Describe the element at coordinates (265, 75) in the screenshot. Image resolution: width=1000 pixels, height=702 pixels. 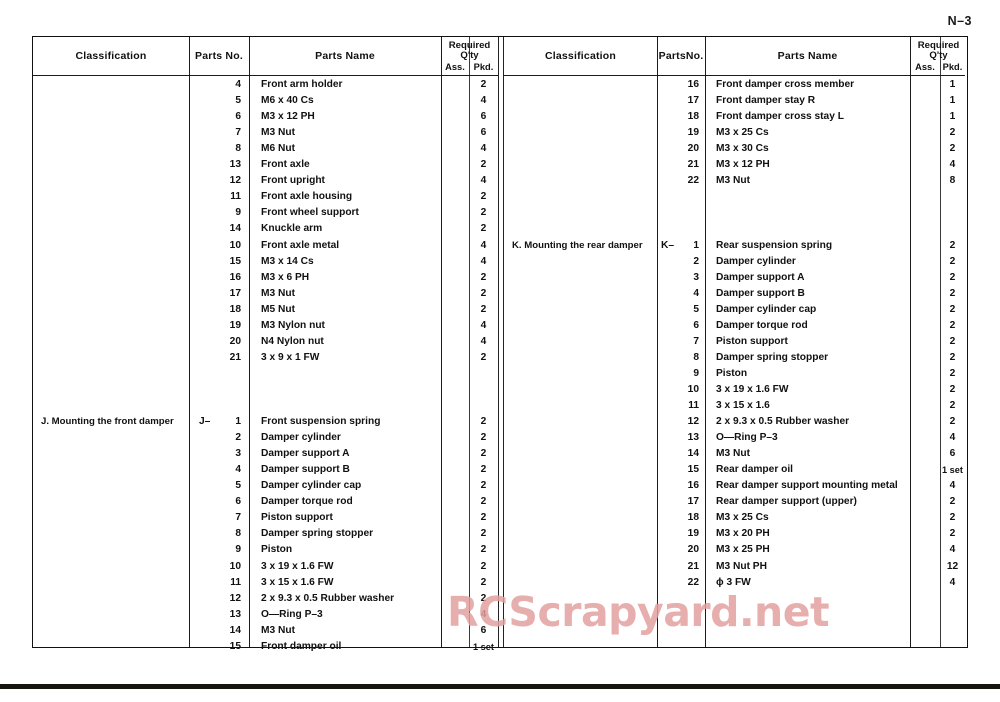
I see `header-bottom-rule-left` at that location.